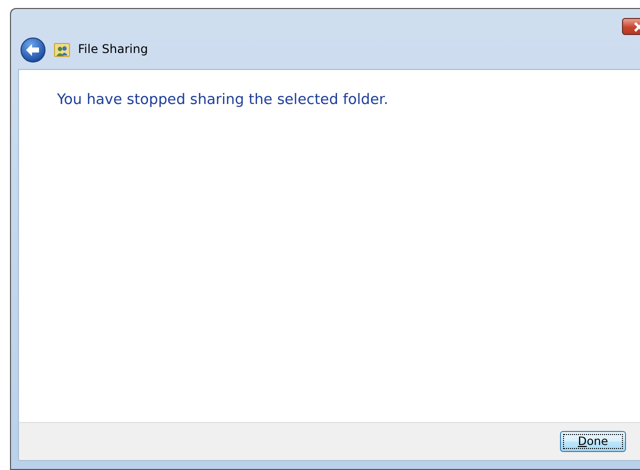 The image size is (640, 470). I want to click on done-button: Done, so click(593, 441).